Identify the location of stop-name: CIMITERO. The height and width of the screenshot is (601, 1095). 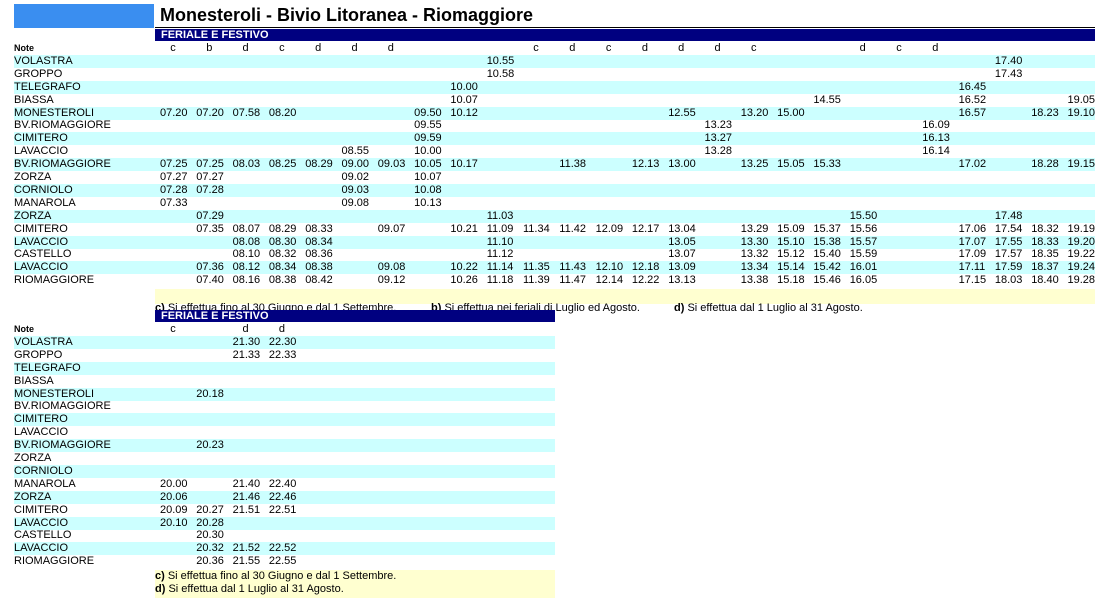
(41, 509).